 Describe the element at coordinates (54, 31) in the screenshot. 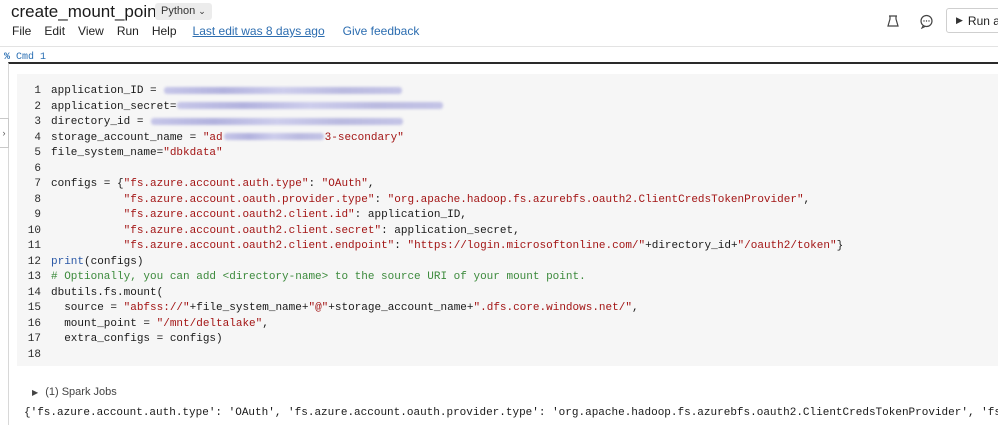

I see `menu-edit: Edit` at that location.